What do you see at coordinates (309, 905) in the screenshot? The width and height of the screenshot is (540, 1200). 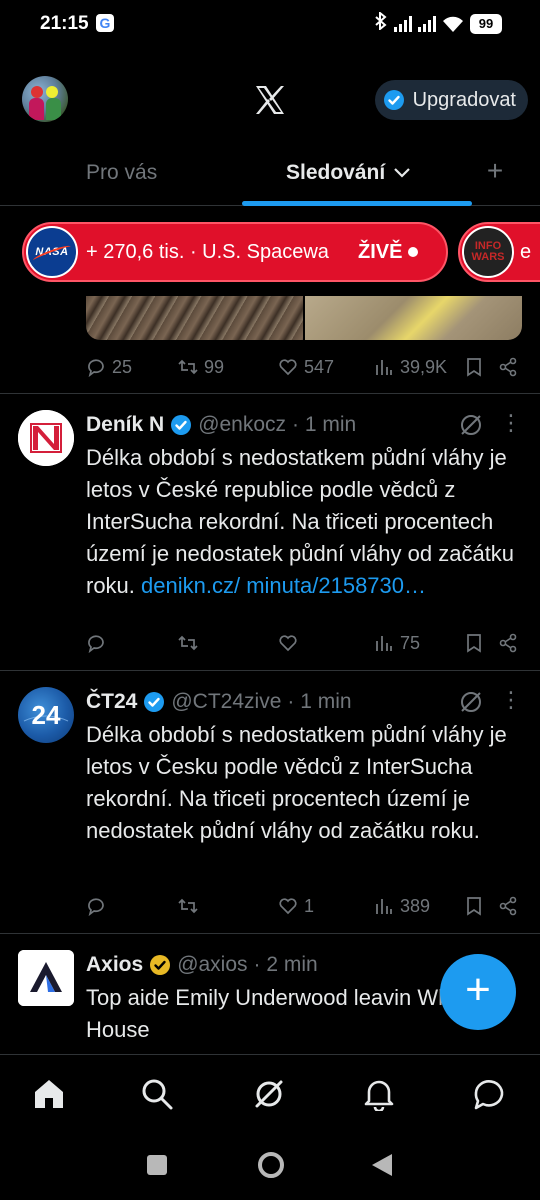 I see `like-count: 1` at bounding box center [309, 905].